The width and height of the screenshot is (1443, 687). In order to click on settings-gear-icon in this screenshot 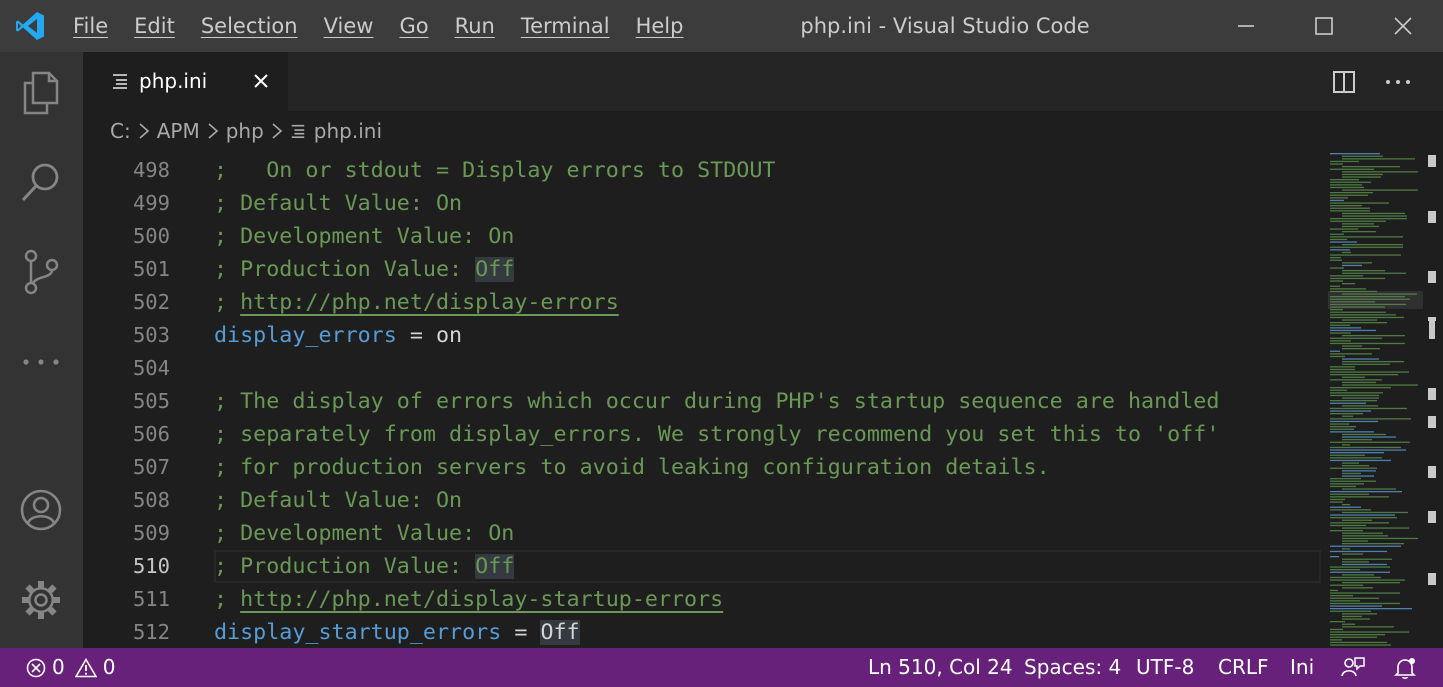, I will do `click(41, 600)`.